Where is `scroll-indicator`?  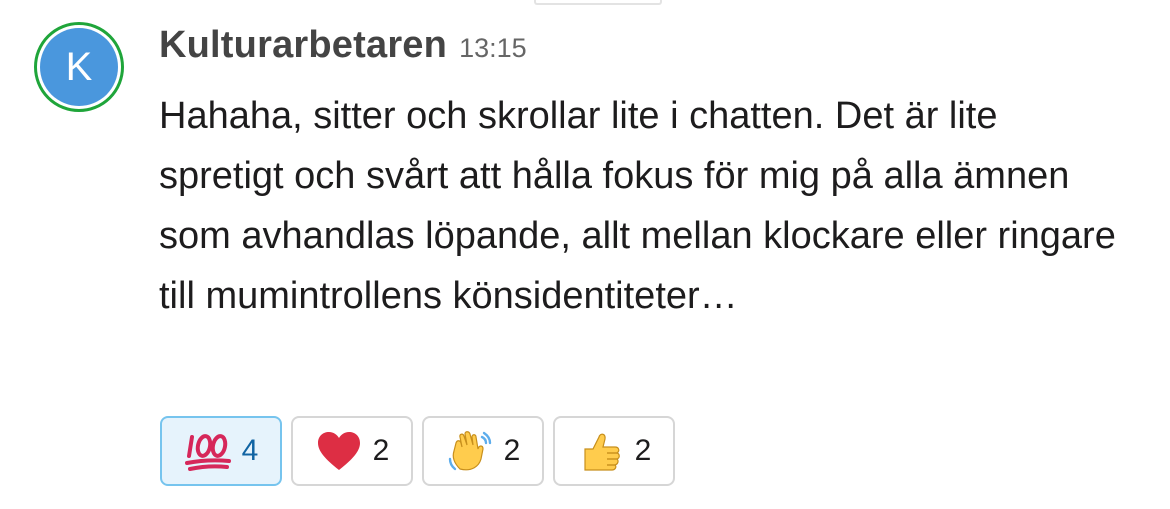
scroll-indicator is located at coordinates (598, 2).